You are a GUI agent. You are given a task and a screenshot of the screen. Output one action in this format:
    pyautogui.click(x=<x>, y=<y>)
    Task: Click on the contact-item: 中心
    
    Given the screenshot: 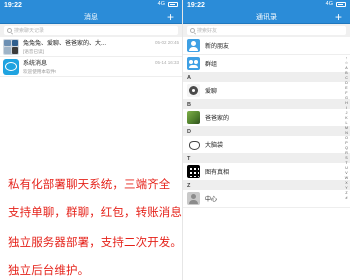 What is the action you would take?
    pyautogui.click(x=266, y=199)
    